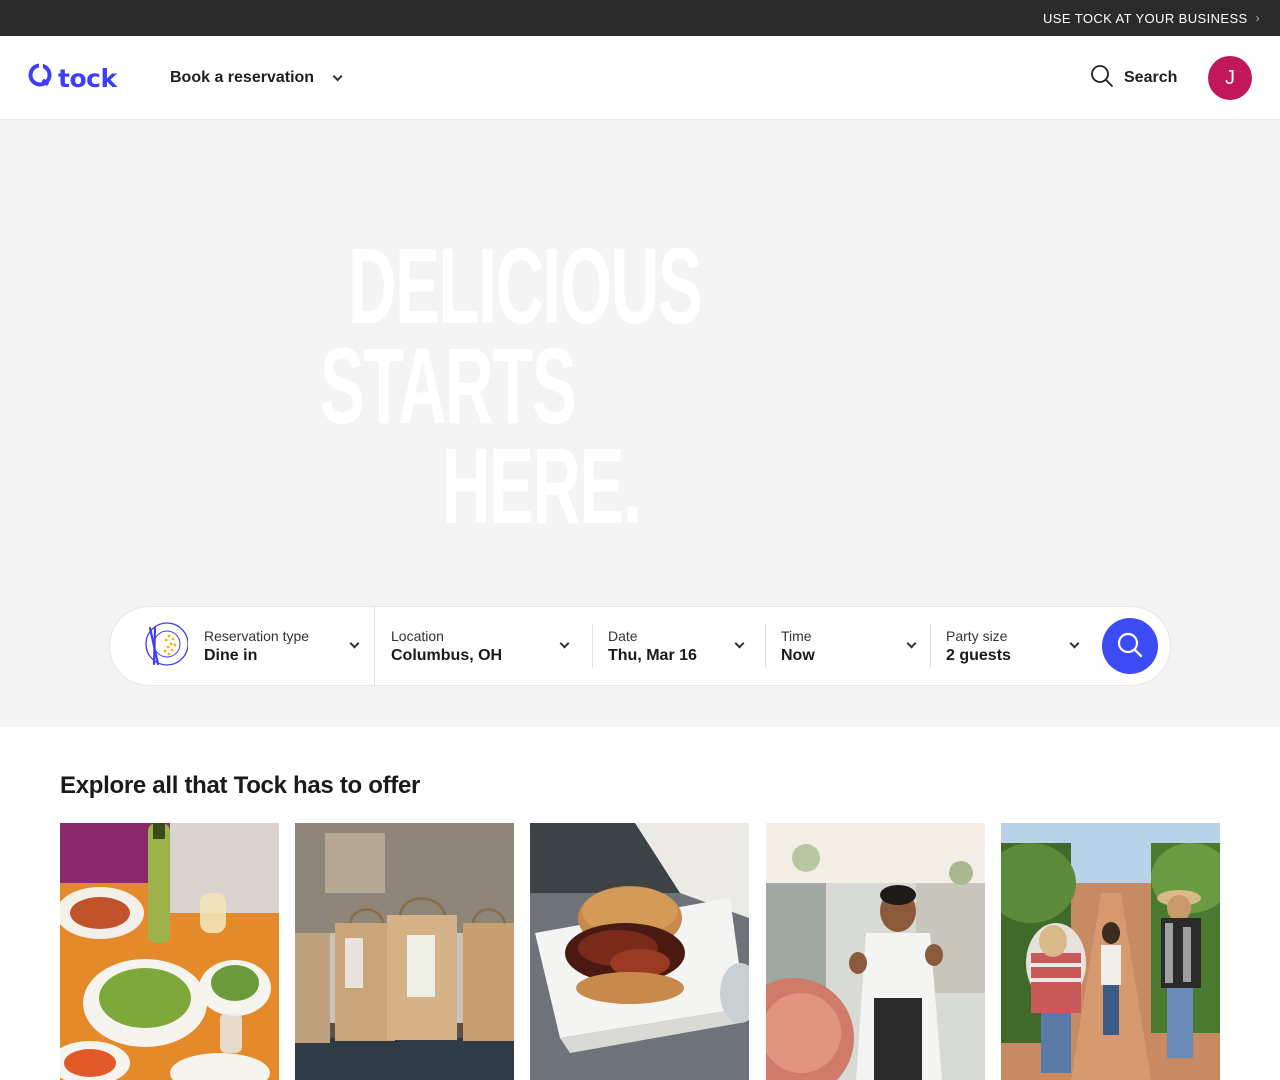 The image size is (1280, 1080). I want to click on use-tock-business-link: USE TOCK AT YOUR BUSINESS ›, so click(1151, 18).